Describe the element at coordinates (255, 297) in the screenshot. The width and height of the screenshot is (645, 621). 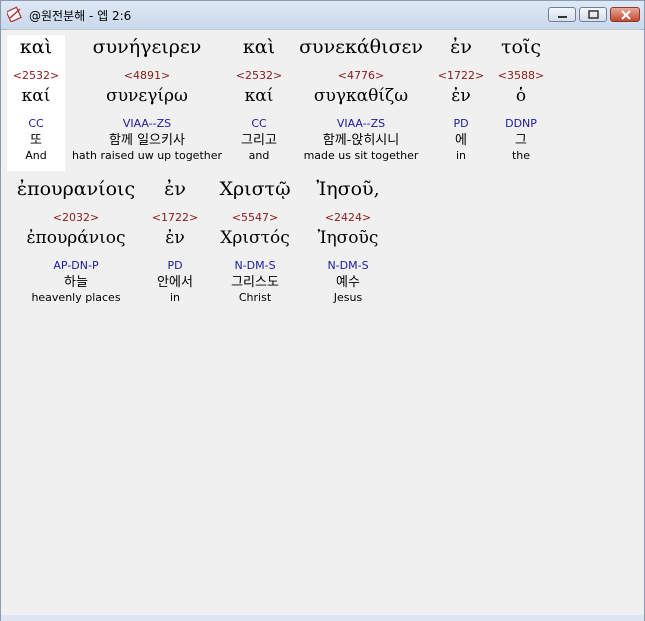
I see `english-gloss: Christ` at that location.